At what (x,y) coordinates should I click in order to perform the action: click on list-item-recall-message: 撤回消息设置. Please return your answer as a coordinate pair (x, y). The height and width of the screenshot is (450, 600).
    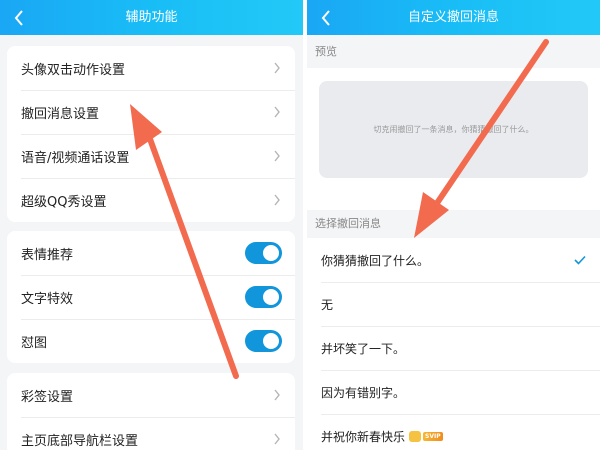
    Looking at the image, I should click on (151, 112).